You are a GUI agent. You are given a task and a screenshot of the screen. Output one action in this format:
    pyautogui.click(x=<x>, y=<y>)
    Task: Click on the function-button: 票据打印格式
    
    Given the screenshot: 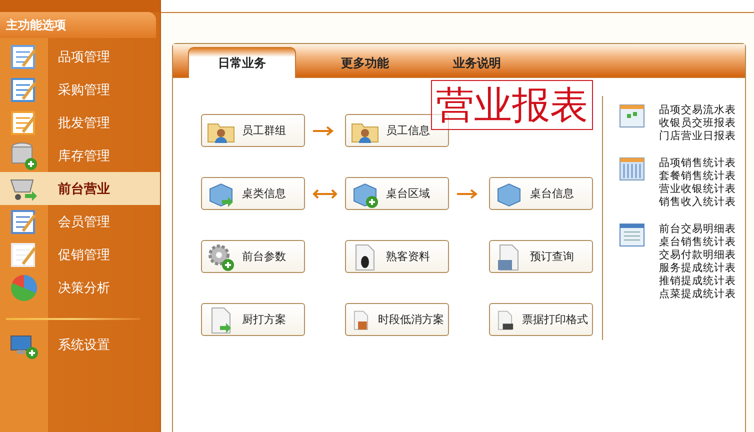 What is the action you would take?
    pyautogui.click(x=541, y=319)
    